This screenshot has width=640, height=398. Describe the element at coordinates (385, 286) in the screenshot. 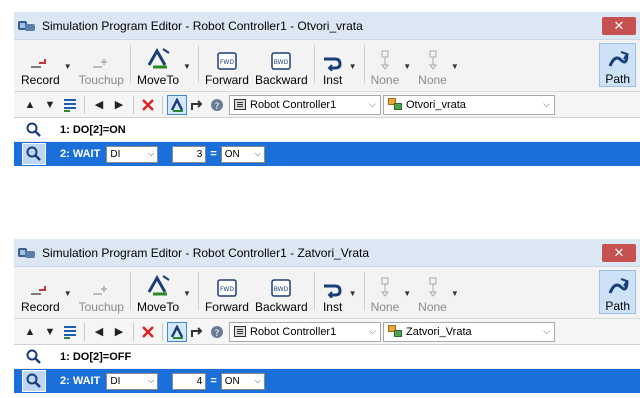

I see `tool-icon` at that location.